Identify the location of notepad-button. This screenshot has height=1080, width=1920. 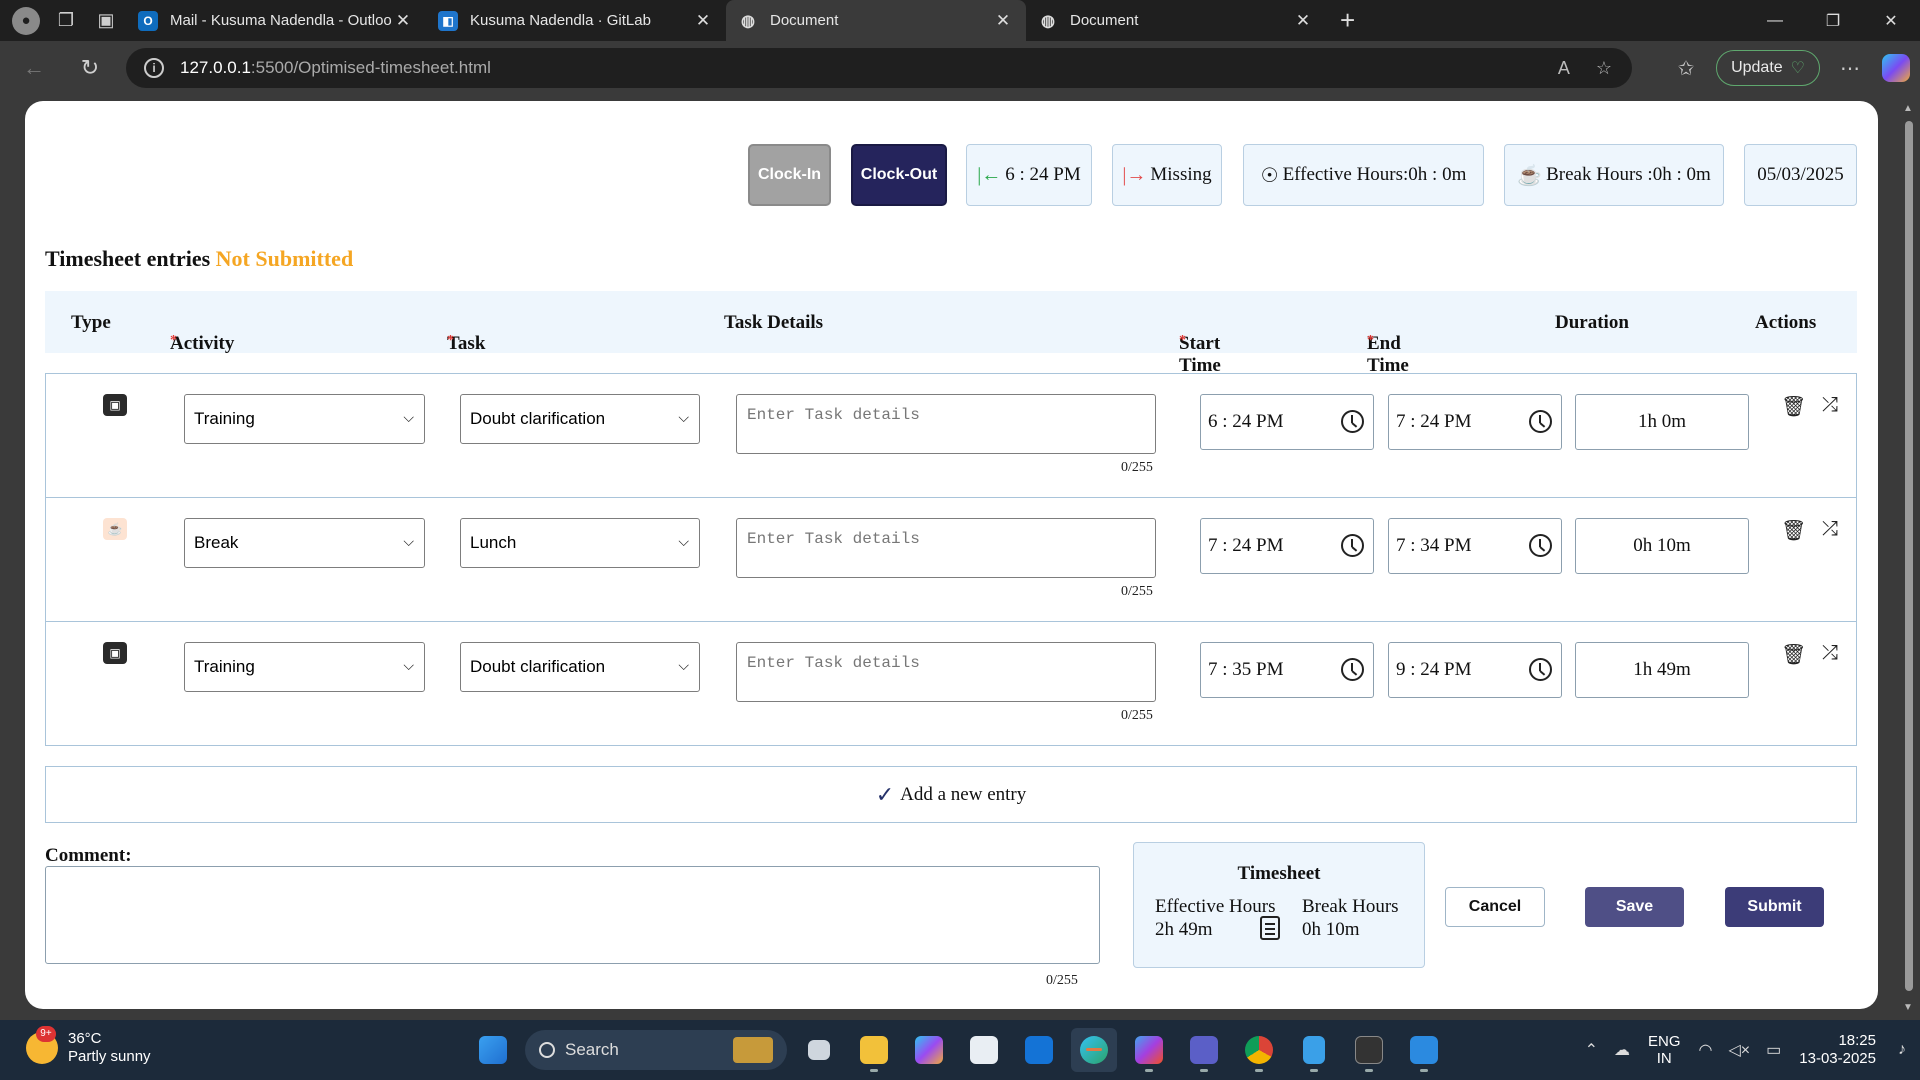
(1314, 1050).